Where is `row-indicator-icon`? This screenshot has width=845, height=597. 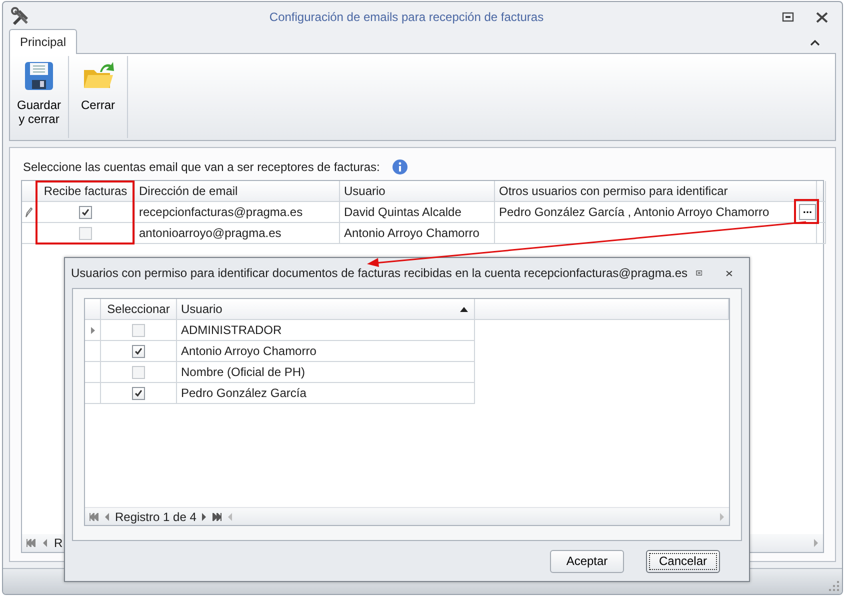 row-indicator-icon is located at coordinates (92, 330).